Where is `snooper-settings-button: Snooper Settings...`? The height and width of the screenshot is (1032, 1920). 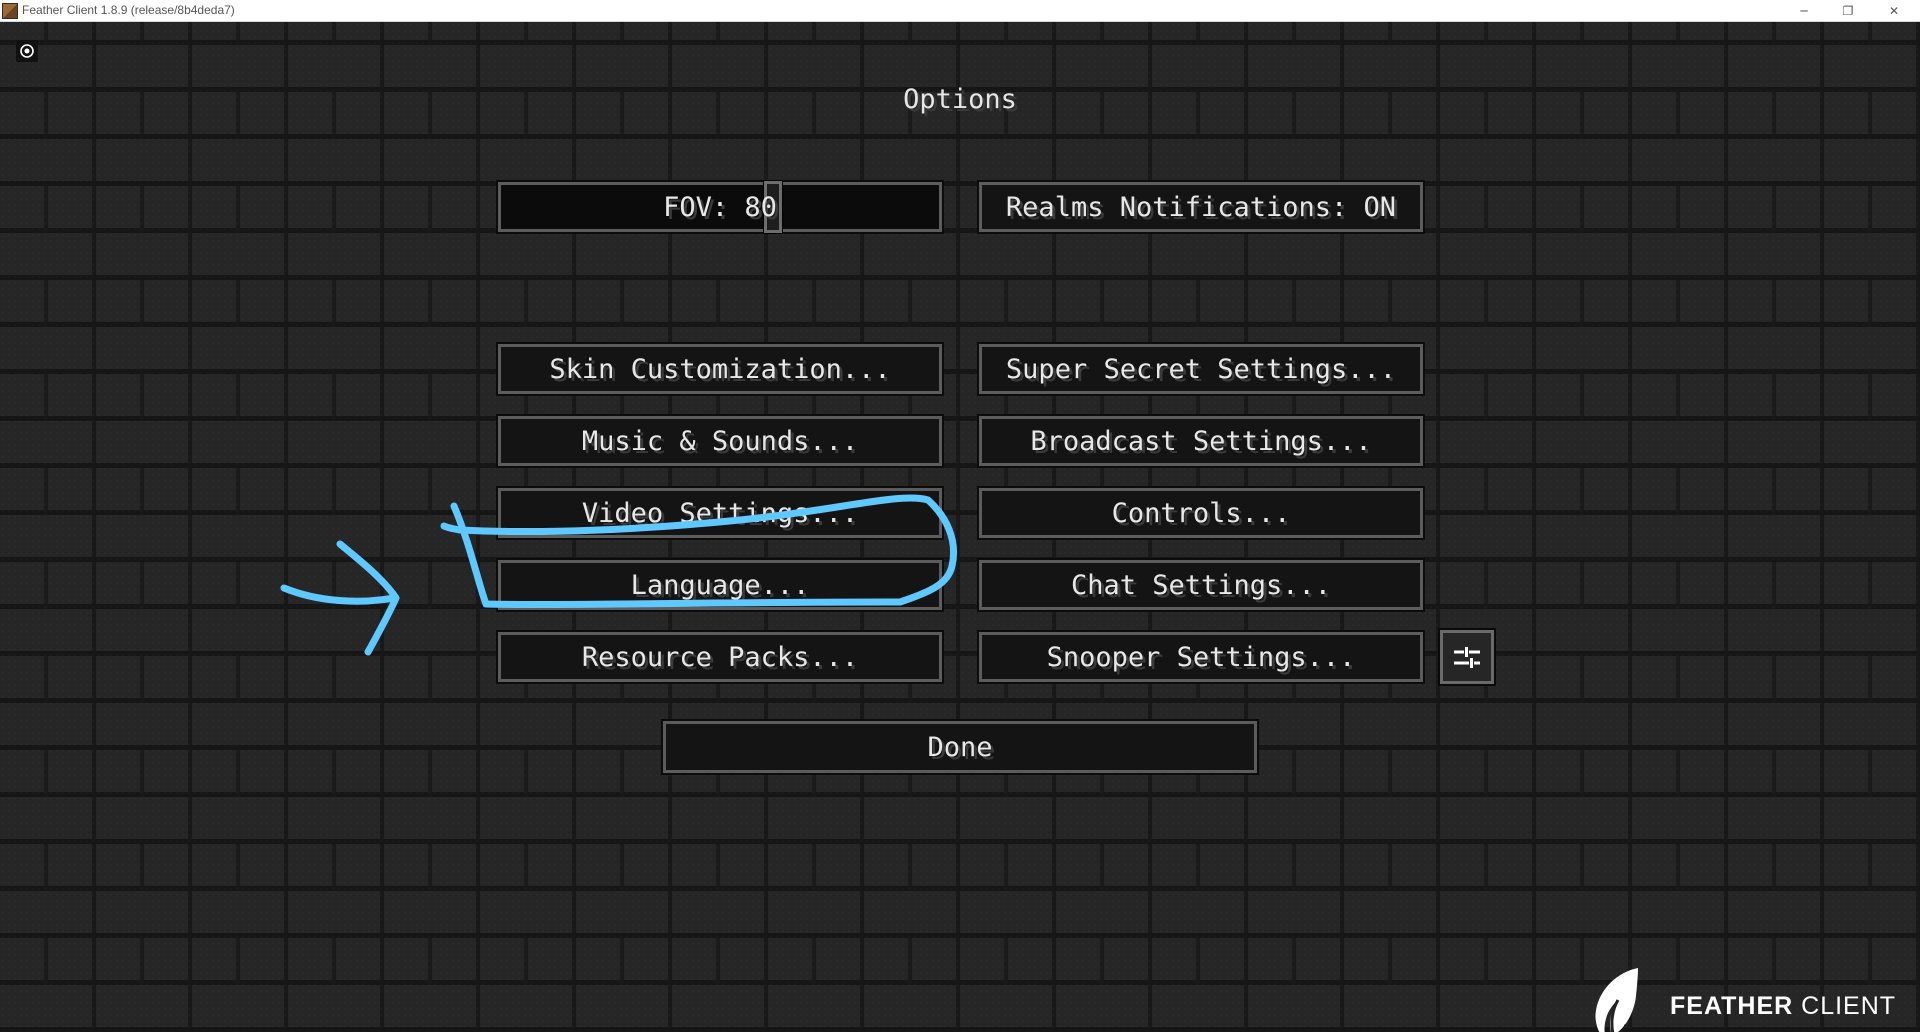
snooper-settings-button: Snooper Settings... is located at coordinates (1201, 657).